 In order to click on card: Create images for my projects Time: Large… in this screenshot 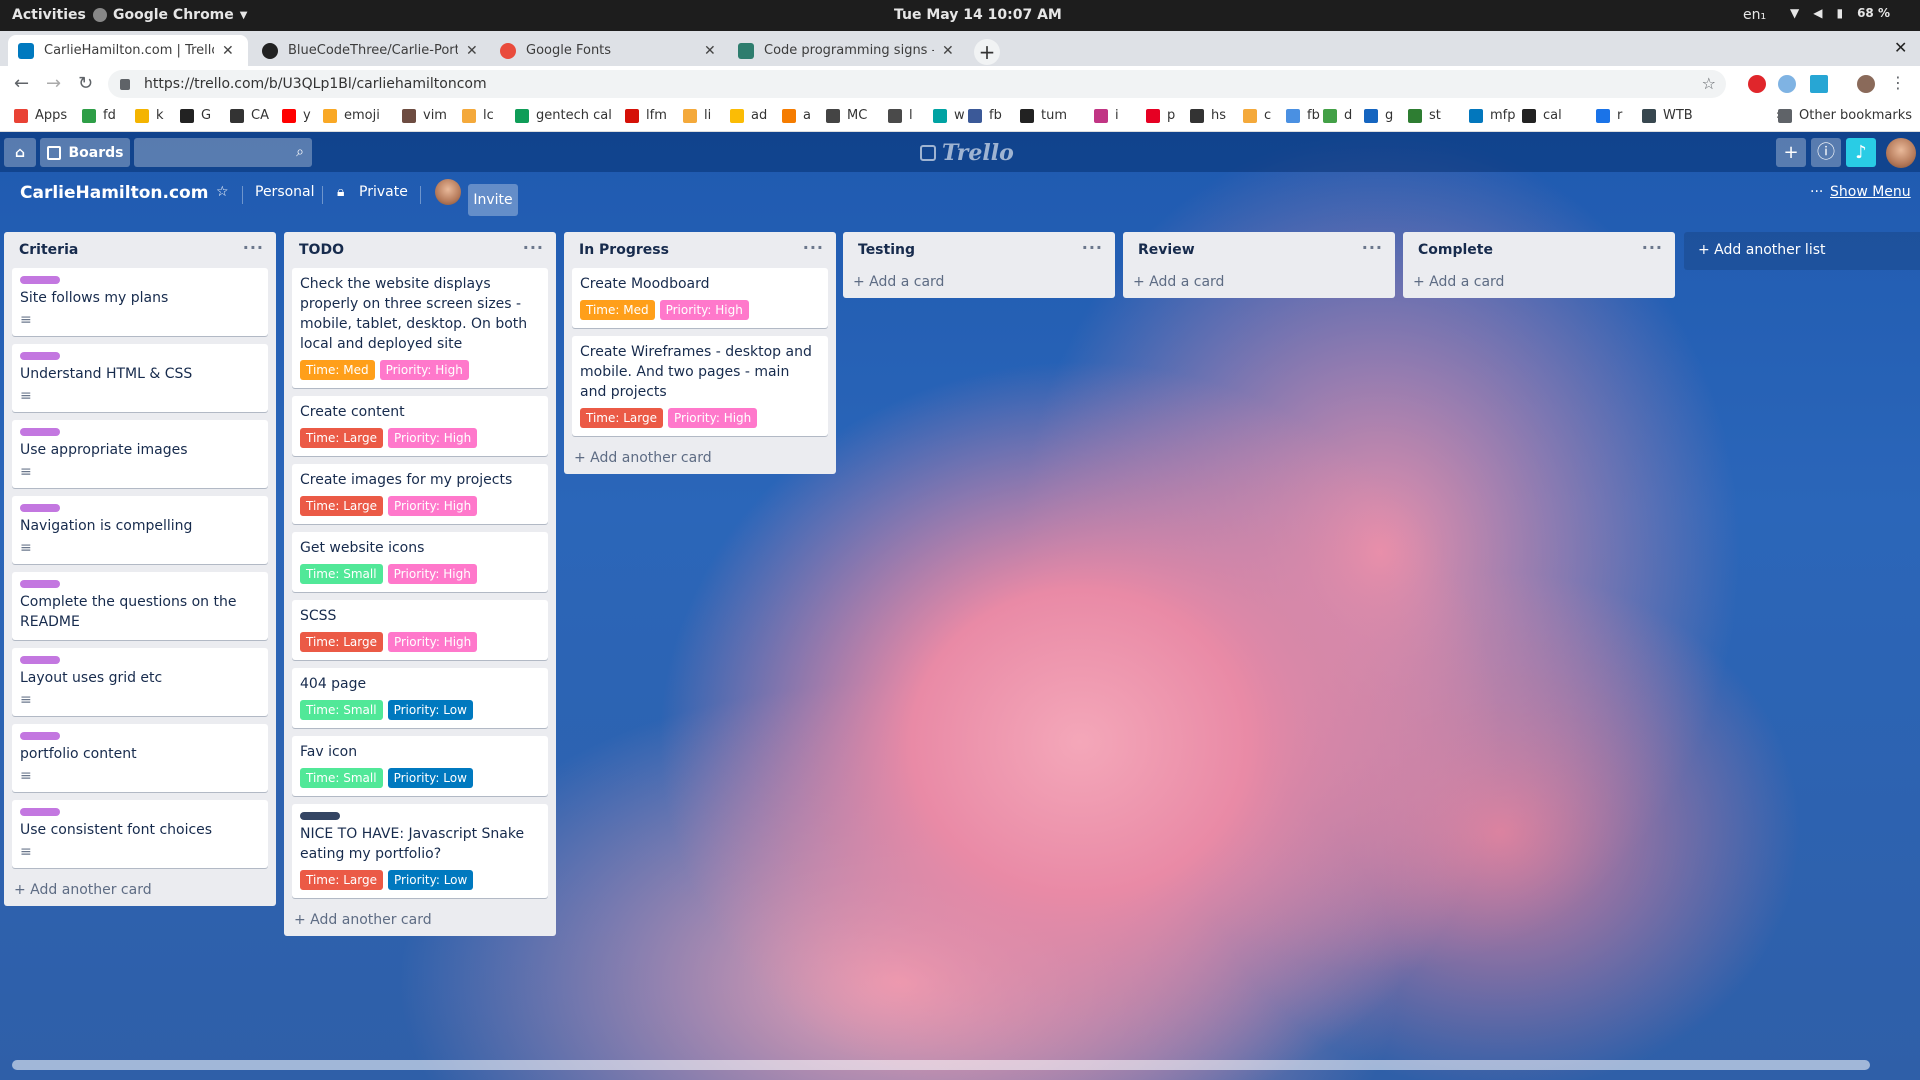, I will do `click(420, 494)`.